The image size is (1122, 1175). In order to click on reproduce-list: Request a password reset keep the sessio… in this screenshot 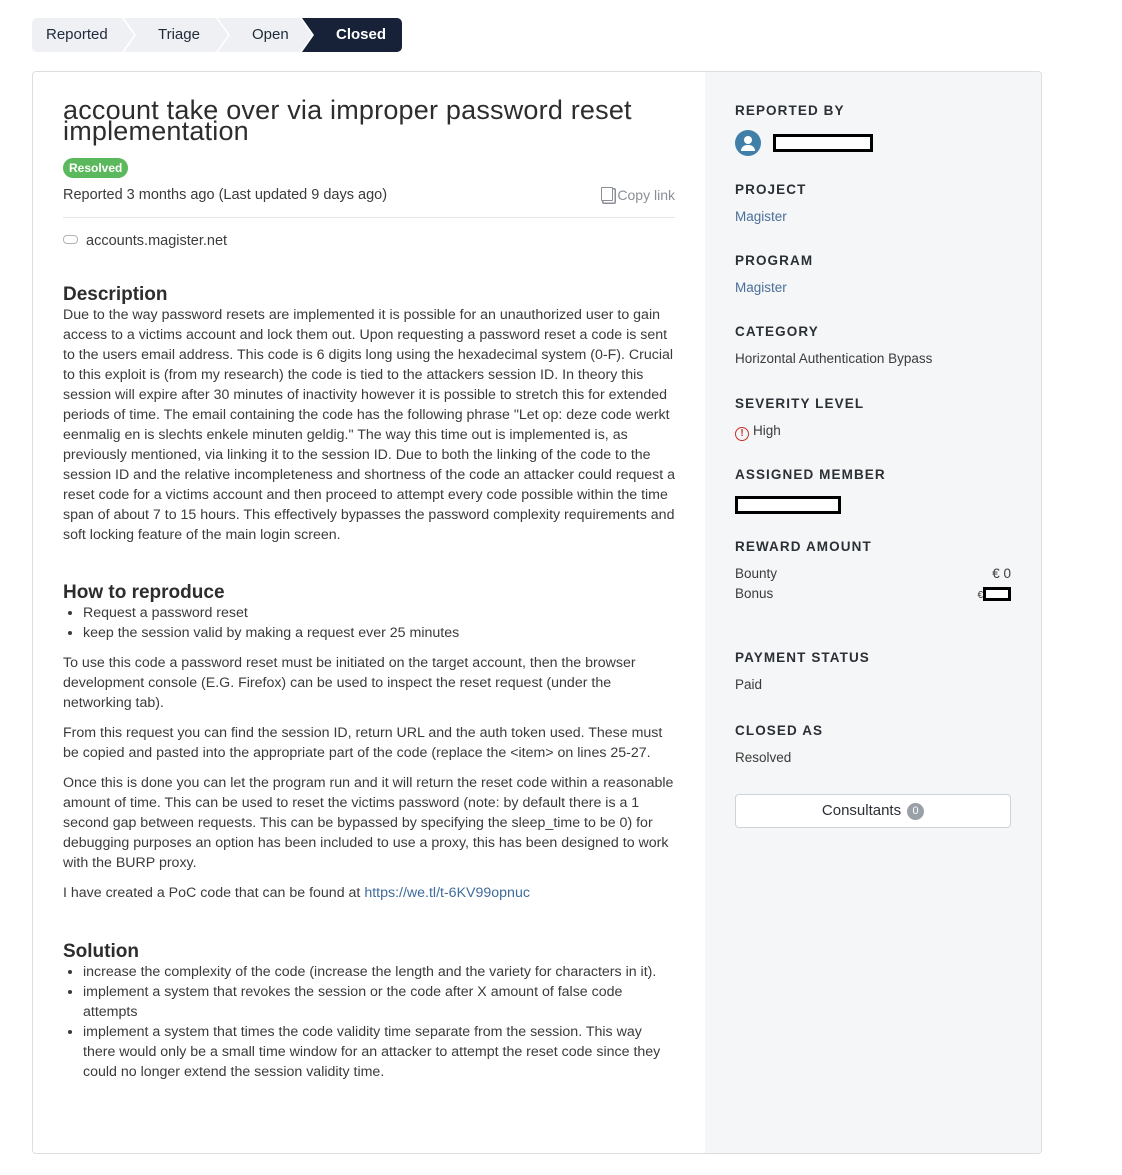, I will do `click(369, 623)`.